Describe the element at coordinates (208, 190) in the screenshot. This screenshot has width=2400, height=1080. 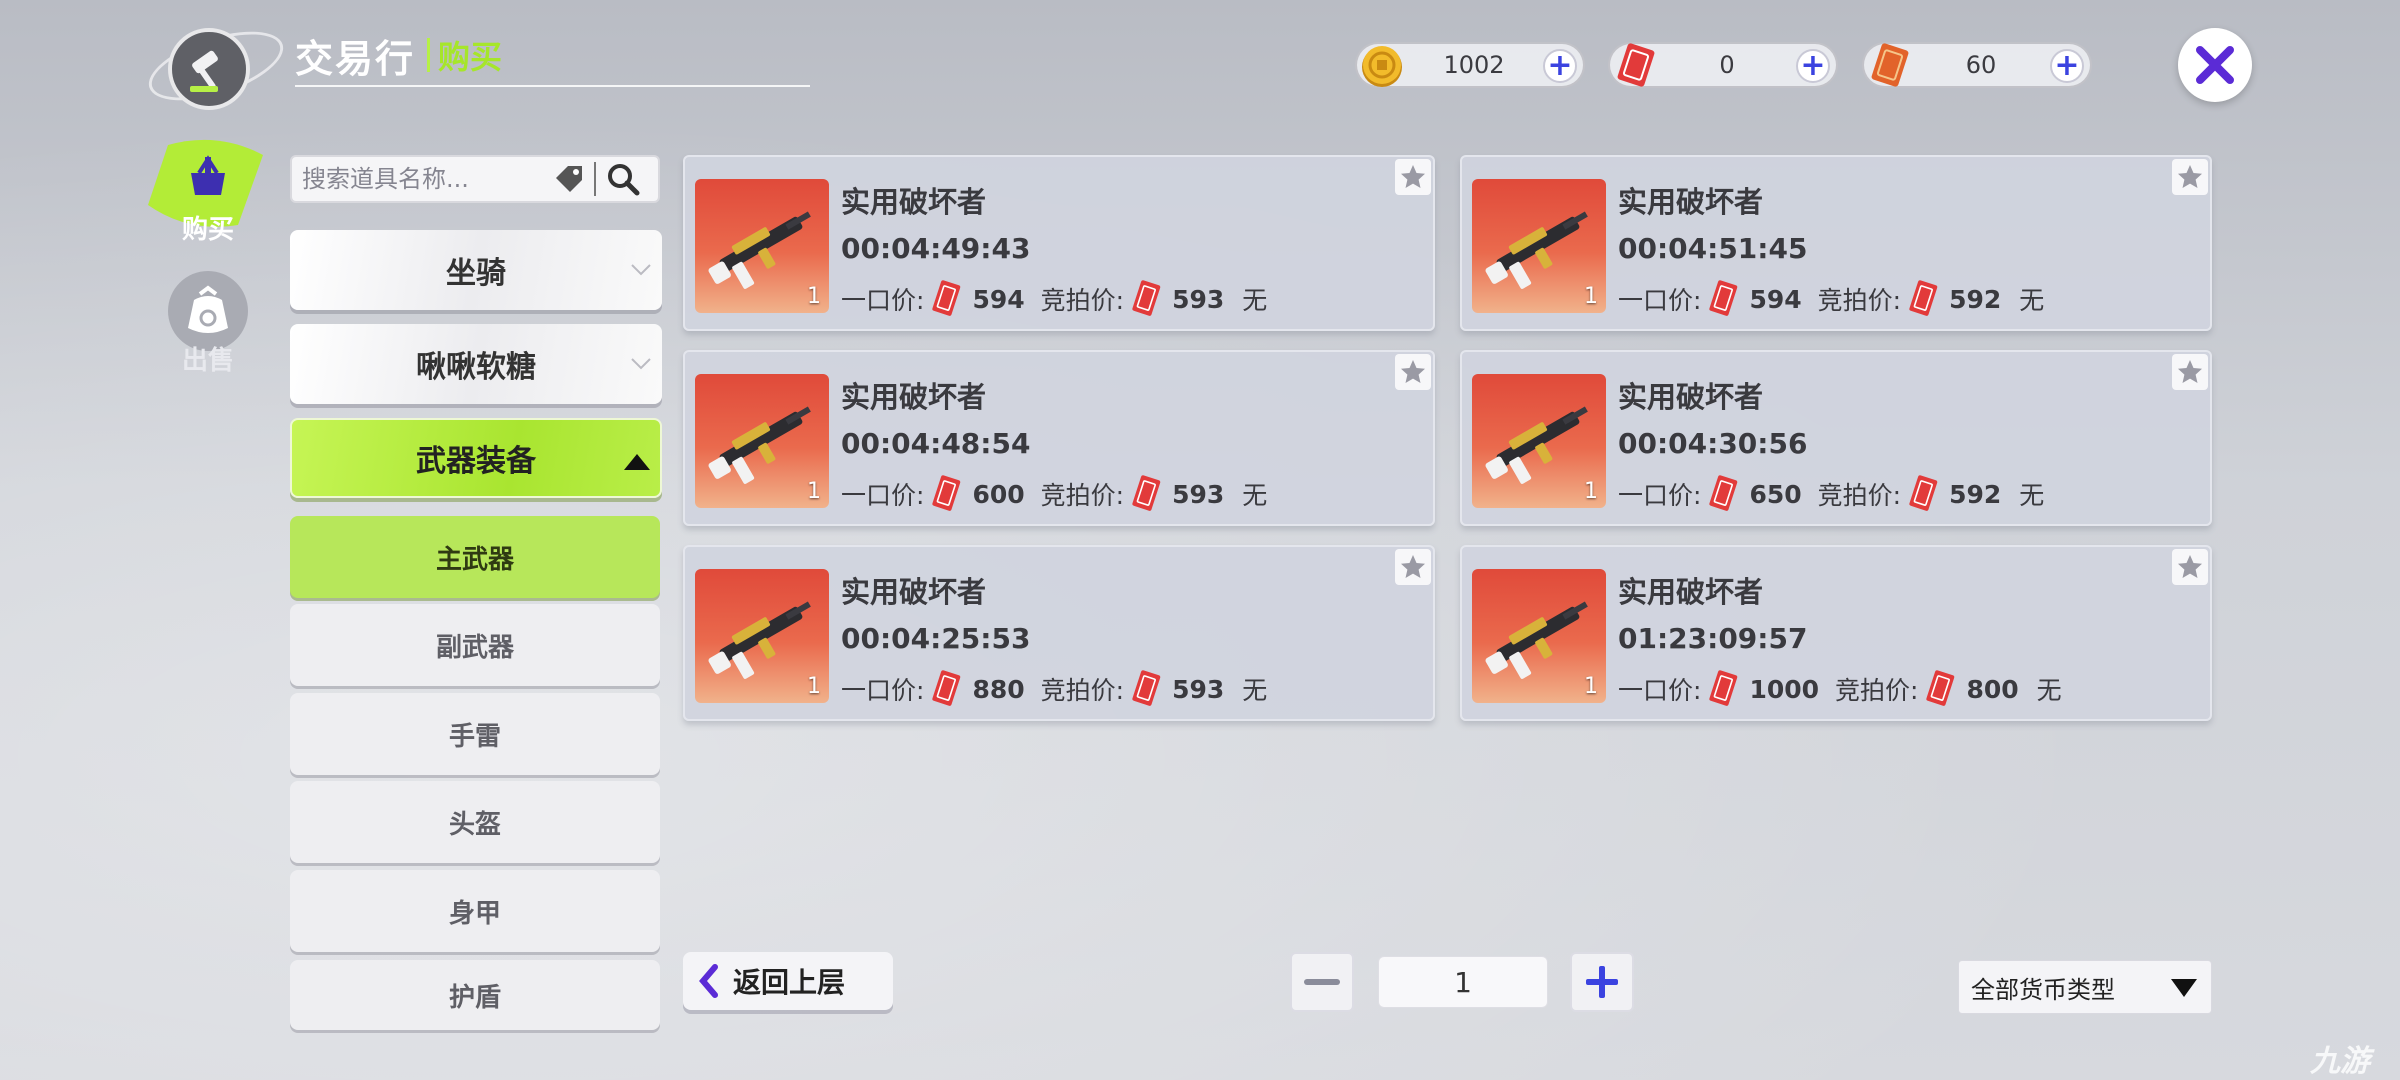
I see `tab-buy: 购买` at that location.